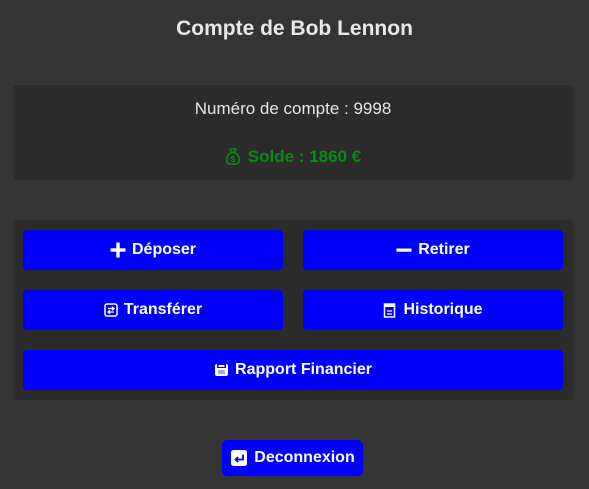 This screenshot has width=589, height=489. What do you see at coordinates (163, 309) in the screenshot?
I see `transfer-label: Transférer` at bounding box center [163, 309].